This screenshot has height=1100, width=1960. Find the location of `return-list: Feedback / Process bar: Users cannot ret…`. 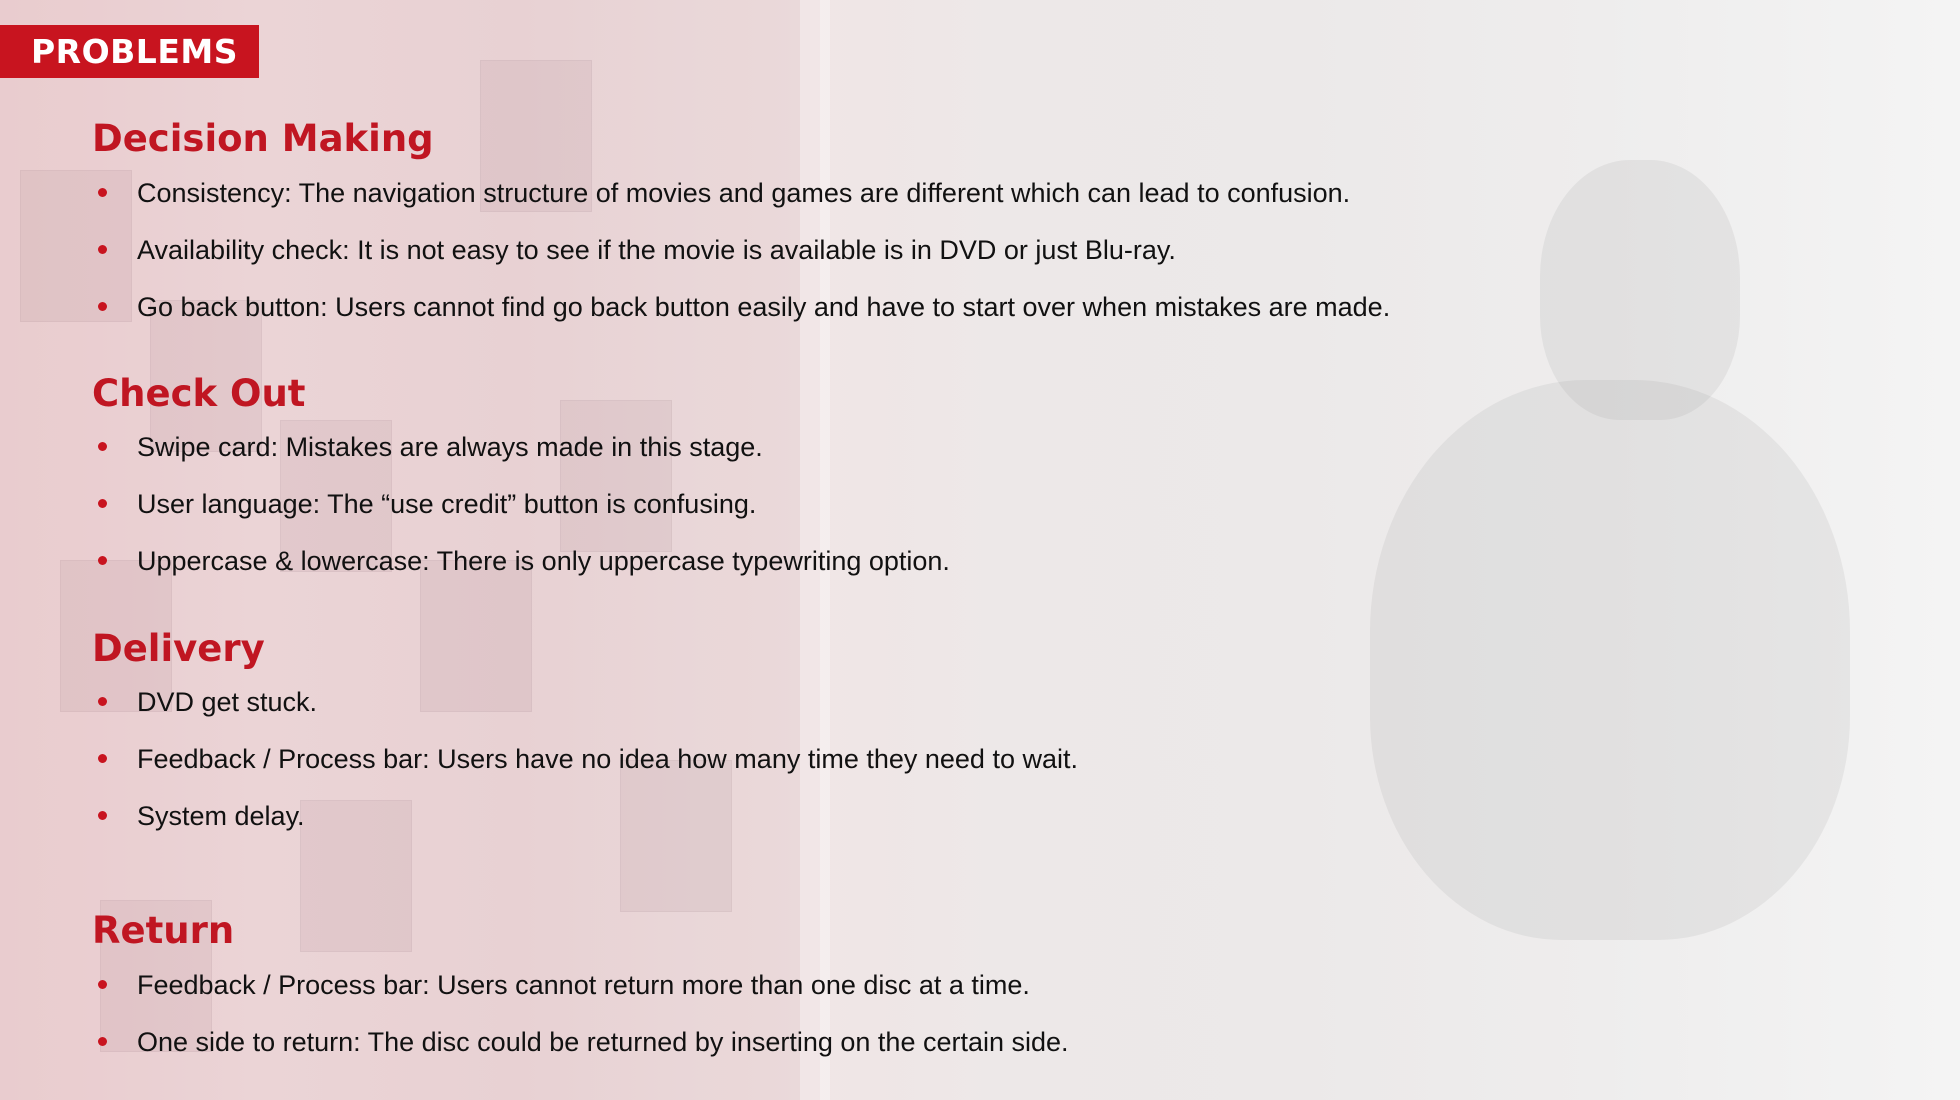

return-list: Feedback / Process bar: Users cannot ret… is located at coordinates (580, 1027).